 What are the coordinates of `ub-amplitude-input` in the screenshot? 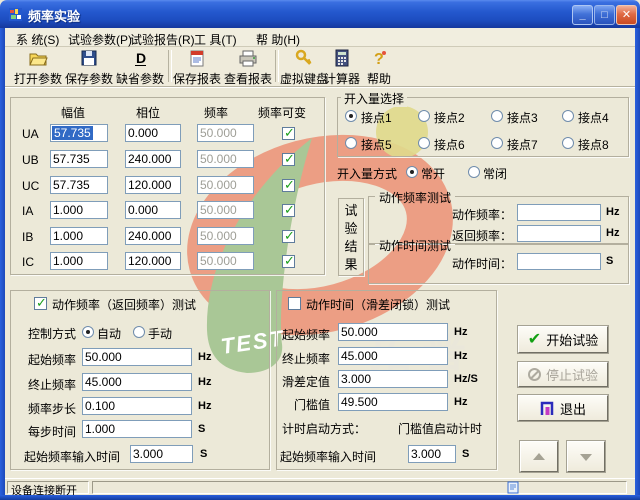 It's located at (79, 159).